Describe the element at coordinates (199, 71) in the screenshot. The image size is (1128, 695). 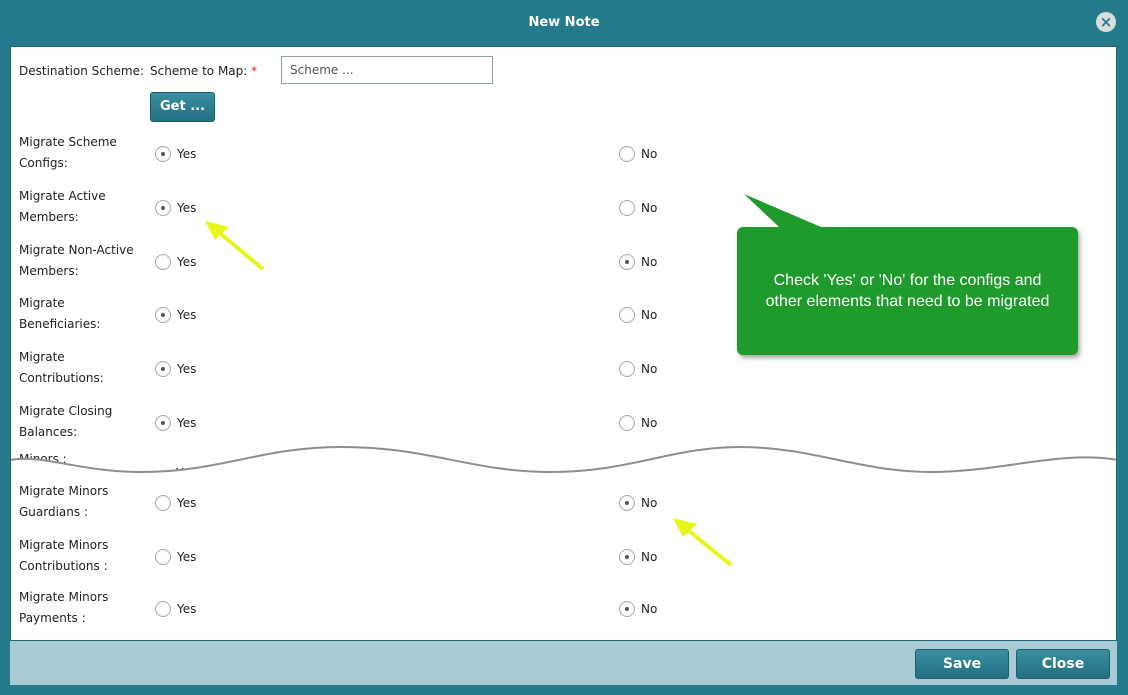
I see `scheme-to-map-text: Scheme to Map:` at that location.